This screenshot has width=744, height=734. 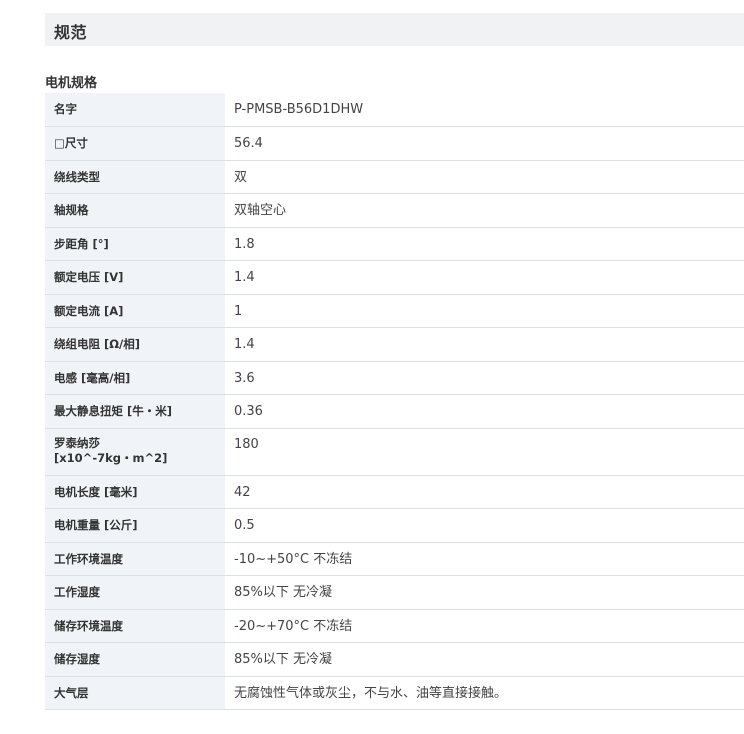 I want to click on spec-row-winding-type: 绕线类型 双, so click(x=394, y=177).